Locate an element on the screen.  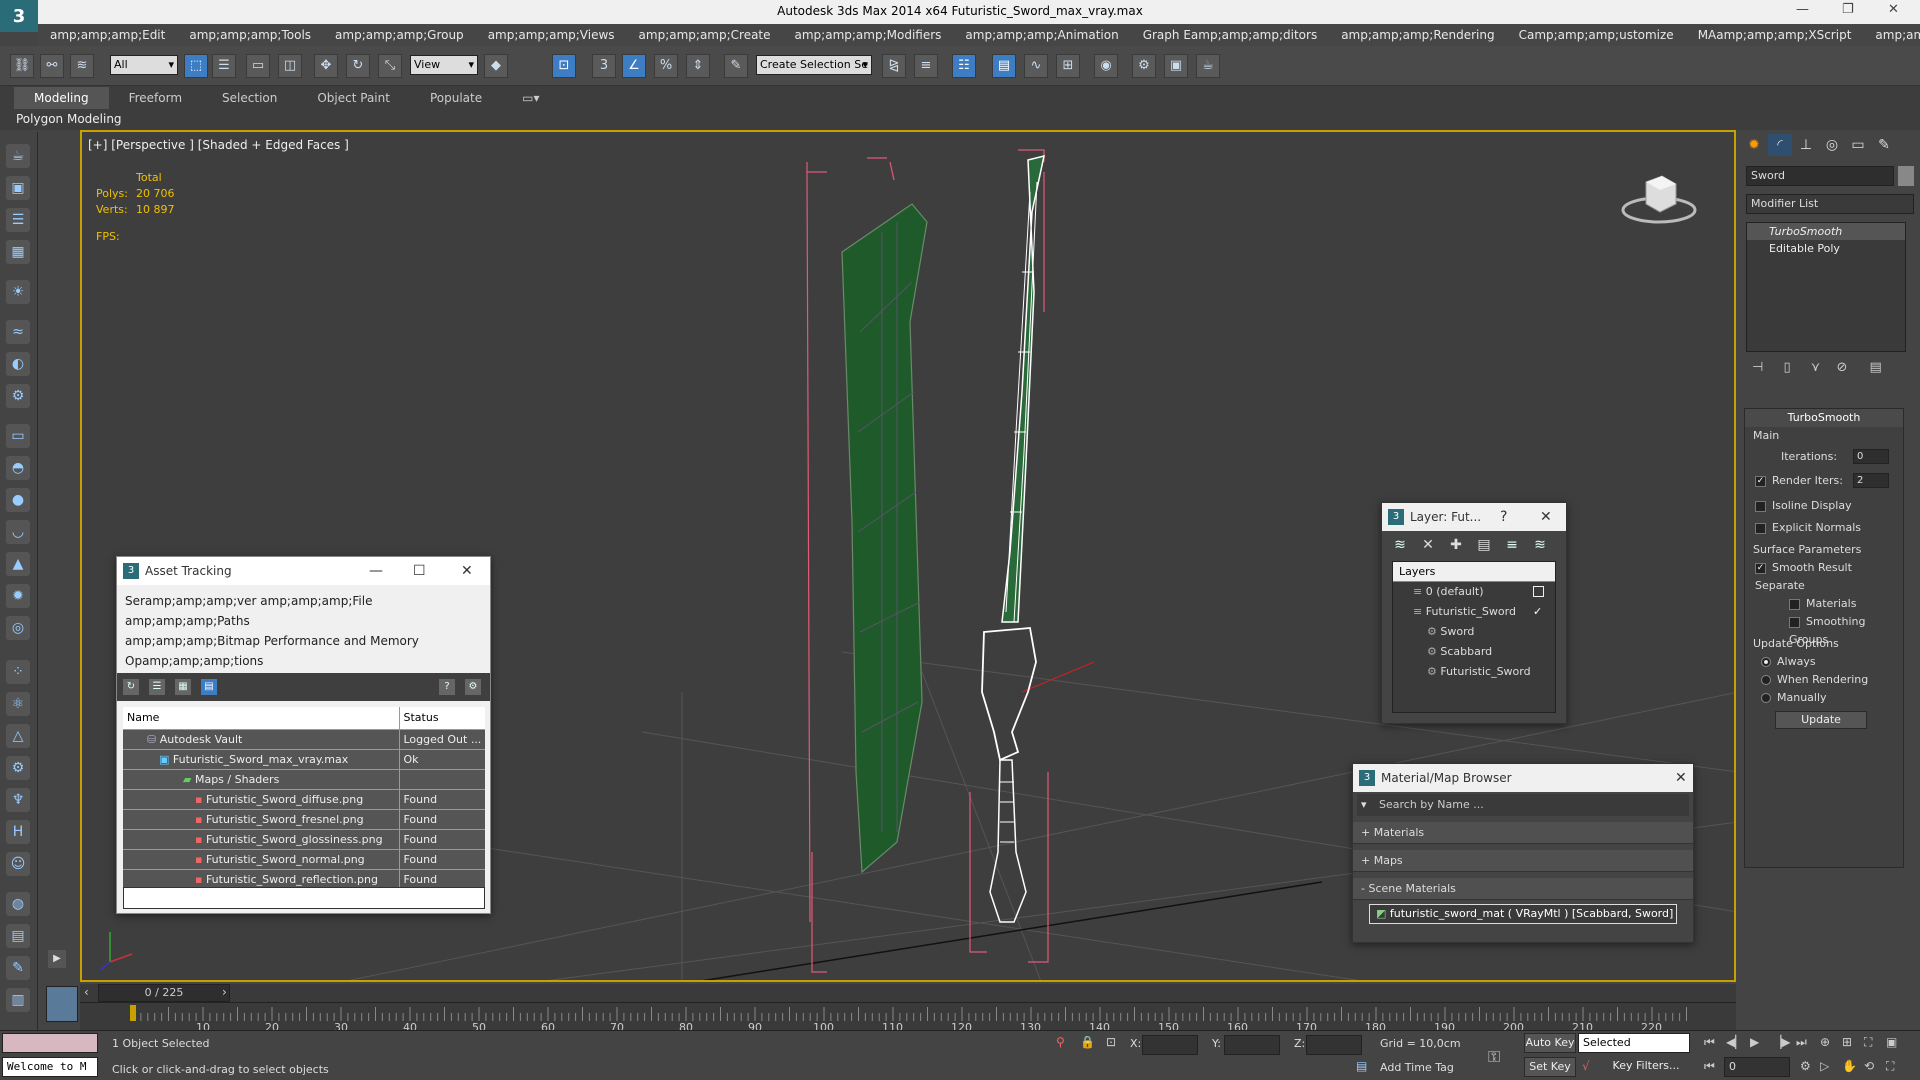
go-to-end-icon: ⏭ is located at coordinates (1801, 1042).